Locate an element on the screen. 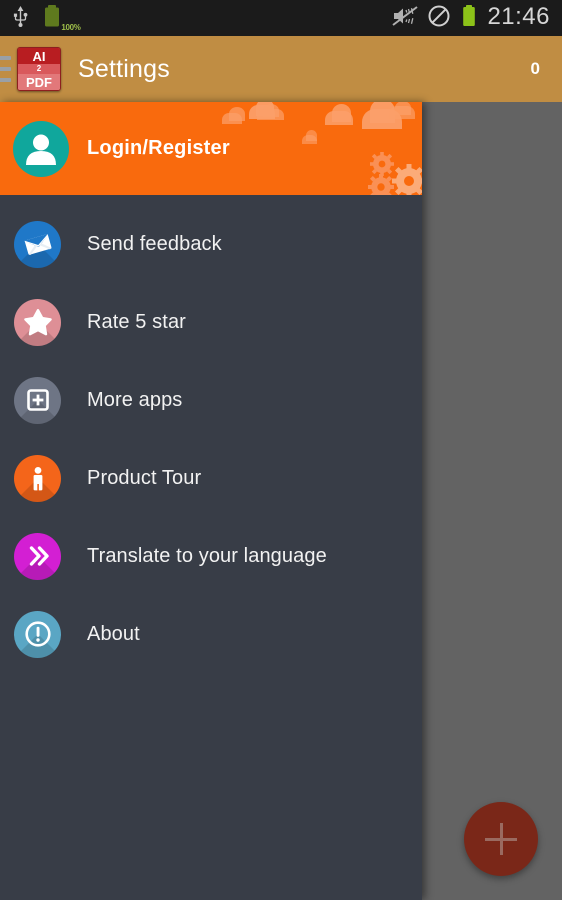 The image size is (562, 900). hamburger-menu-icon is located at coordinates (7, 69).